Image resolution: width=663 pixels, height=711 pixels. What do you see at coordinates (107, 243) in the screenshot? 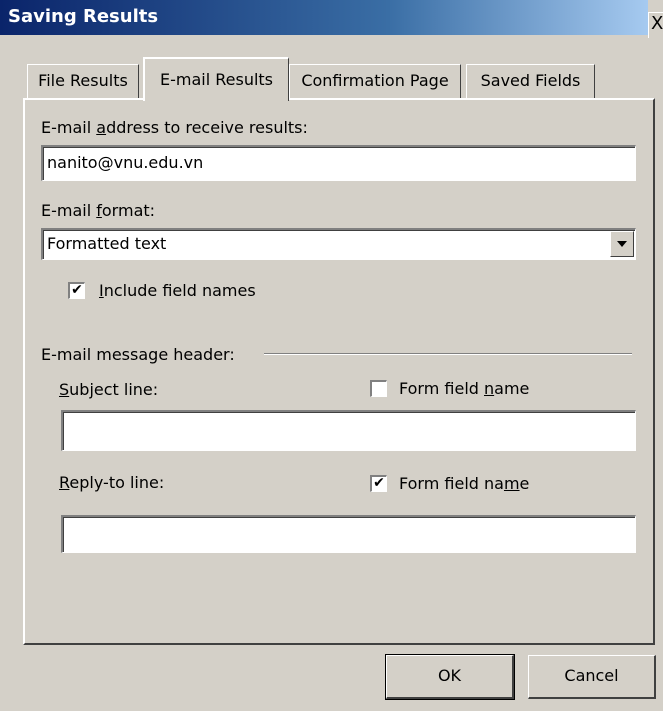
I see `email-format-value: Formatted text` at bounding box center [107, 243].